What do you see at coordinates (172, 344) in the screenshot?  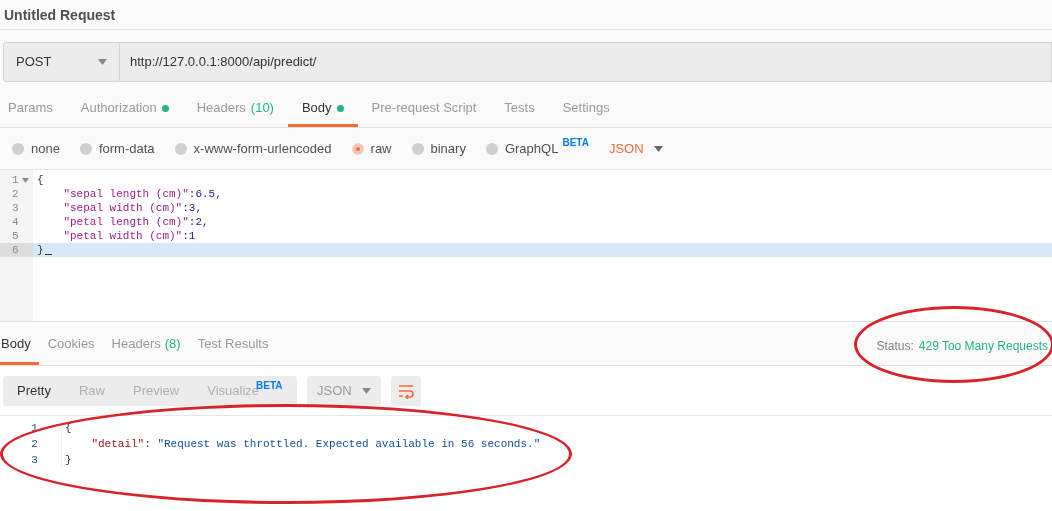 I see `count-label: (8)` at bounding box center [172, 344].